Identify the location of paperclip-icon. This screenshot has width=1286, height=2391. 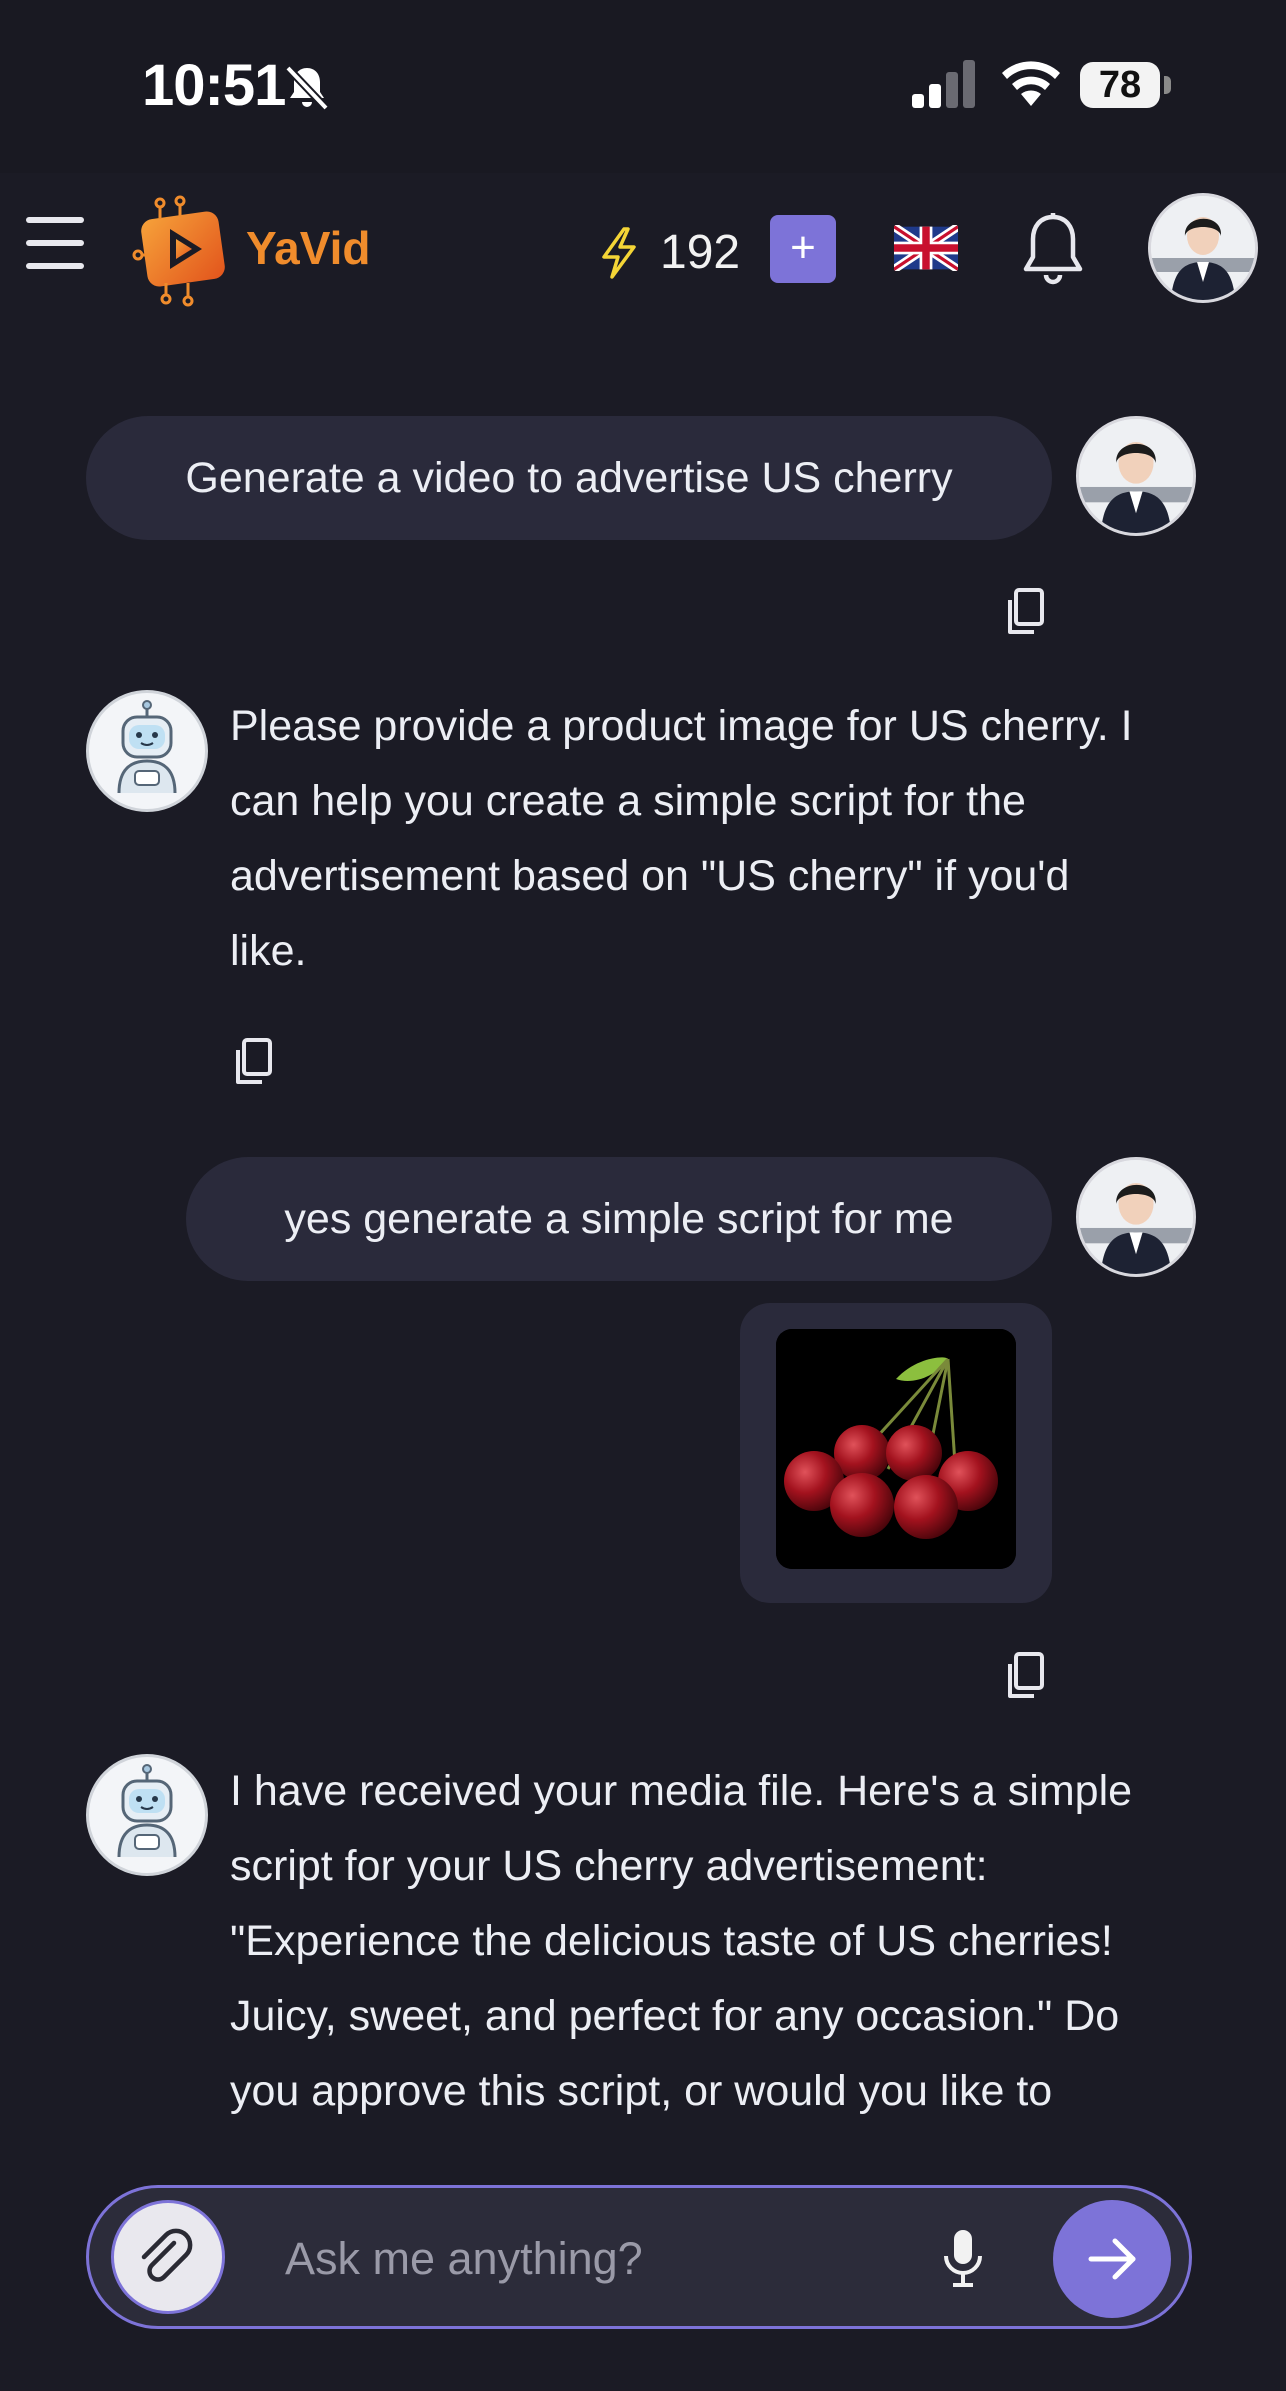
(167, 2255).